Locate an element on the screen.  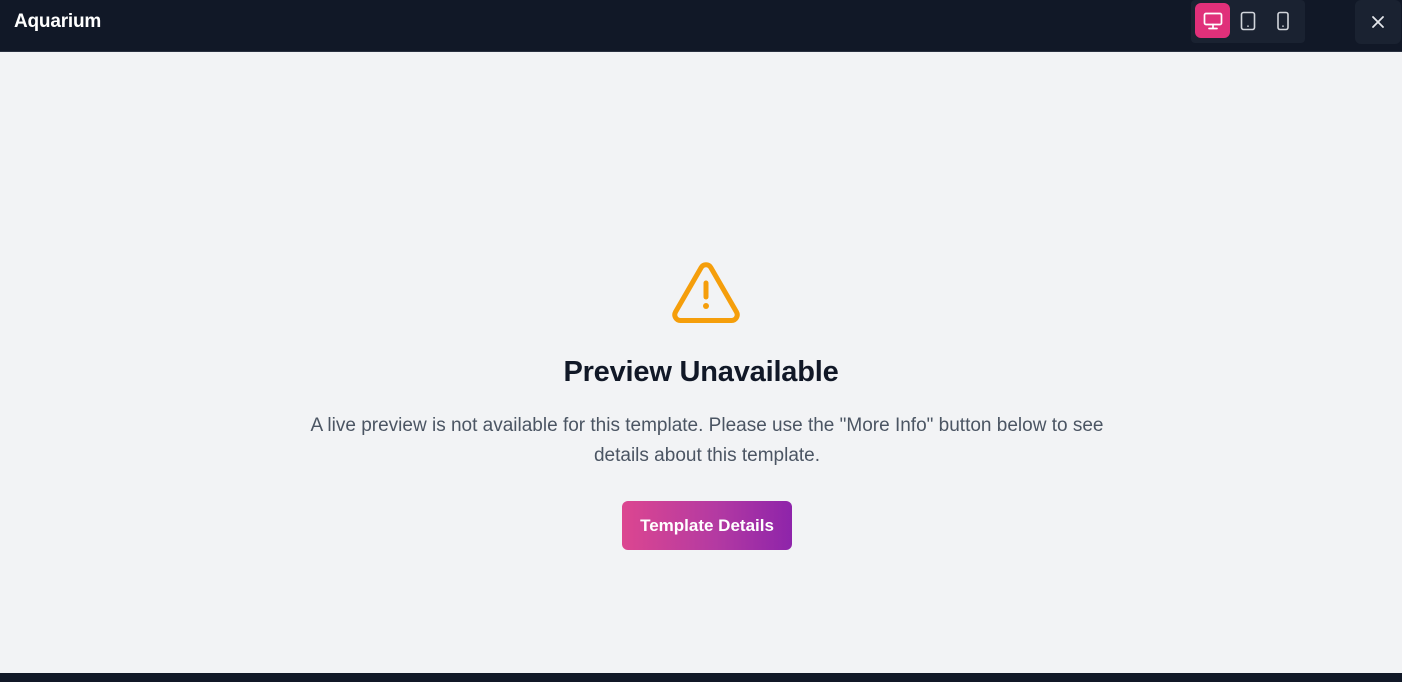
close-button is located at coordinates (1378, 22).